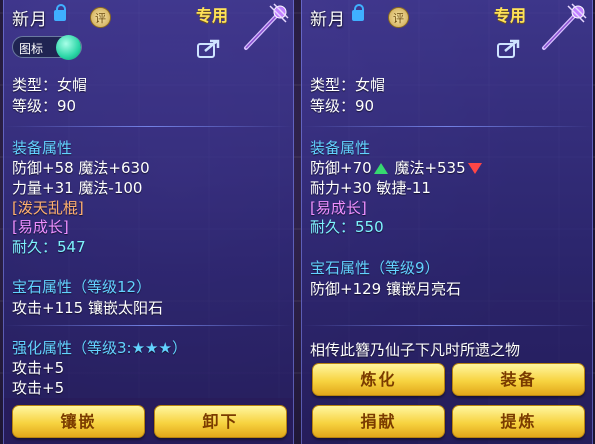  Describe the element at coordinates (31, 49) in the screenshot. I see `icon-toggle-label: 图标` at that location.